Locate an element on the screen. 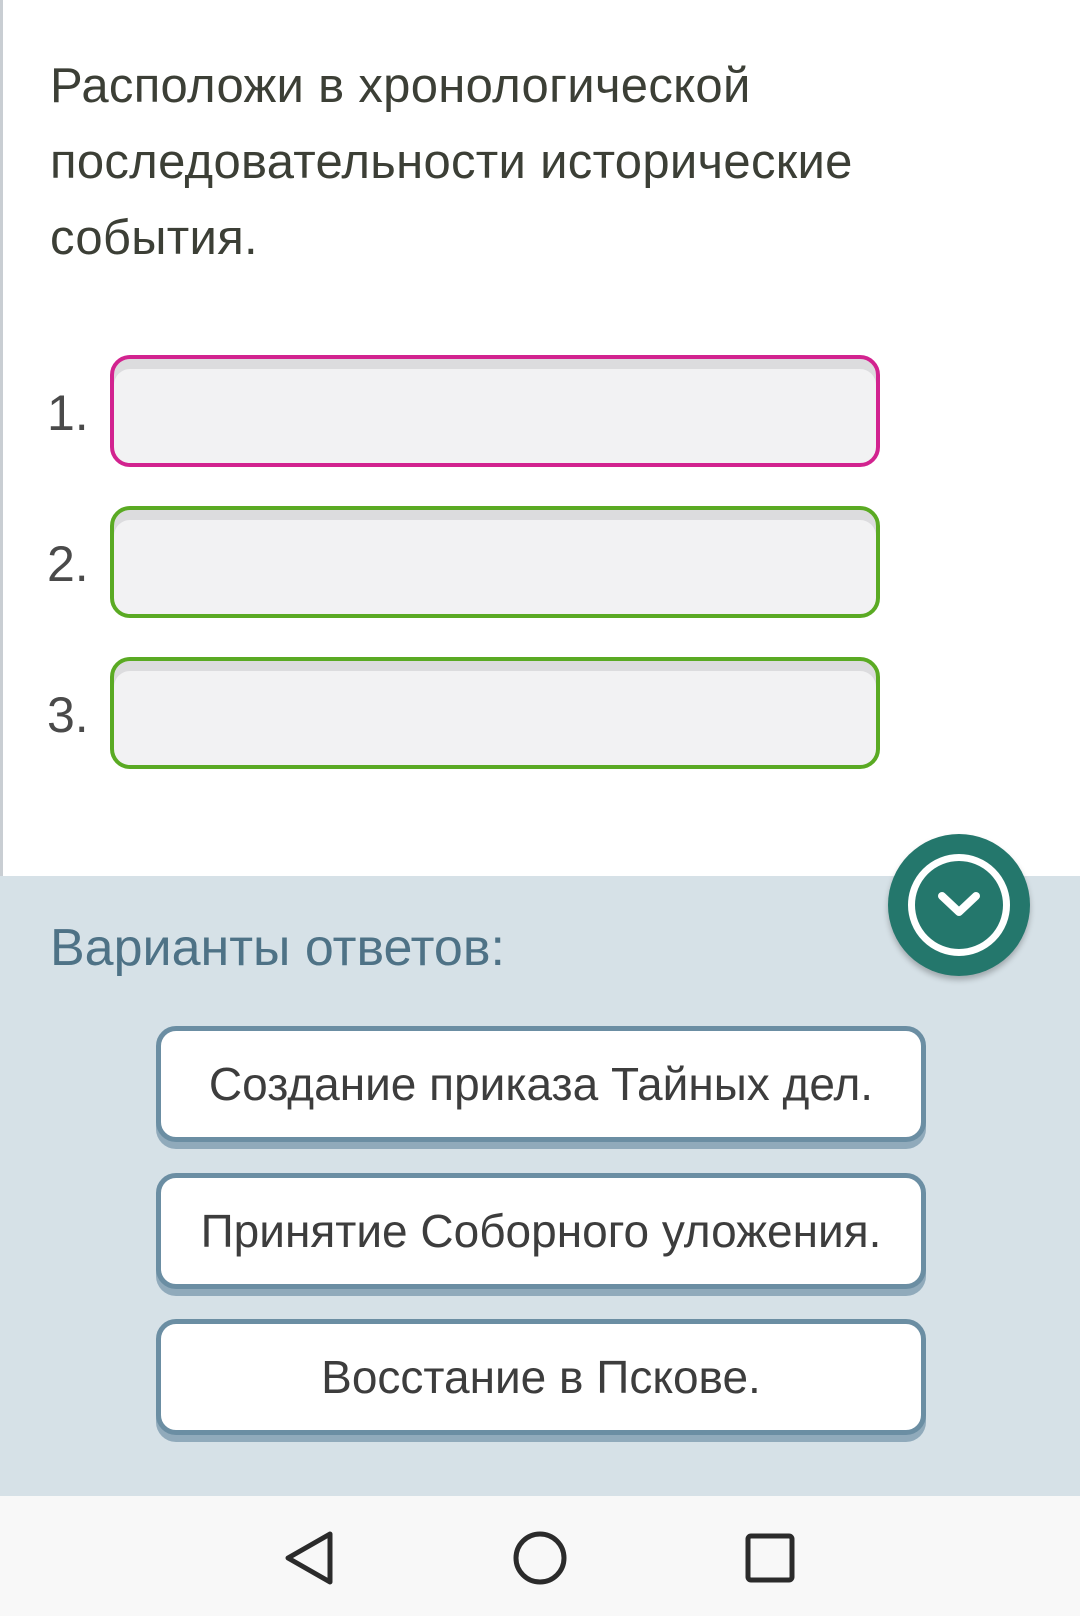 The height and width of the screenshot is (1616, 1080). answer-option: Создание приказа Тайных дел. is located at coordinates (541, 1084).